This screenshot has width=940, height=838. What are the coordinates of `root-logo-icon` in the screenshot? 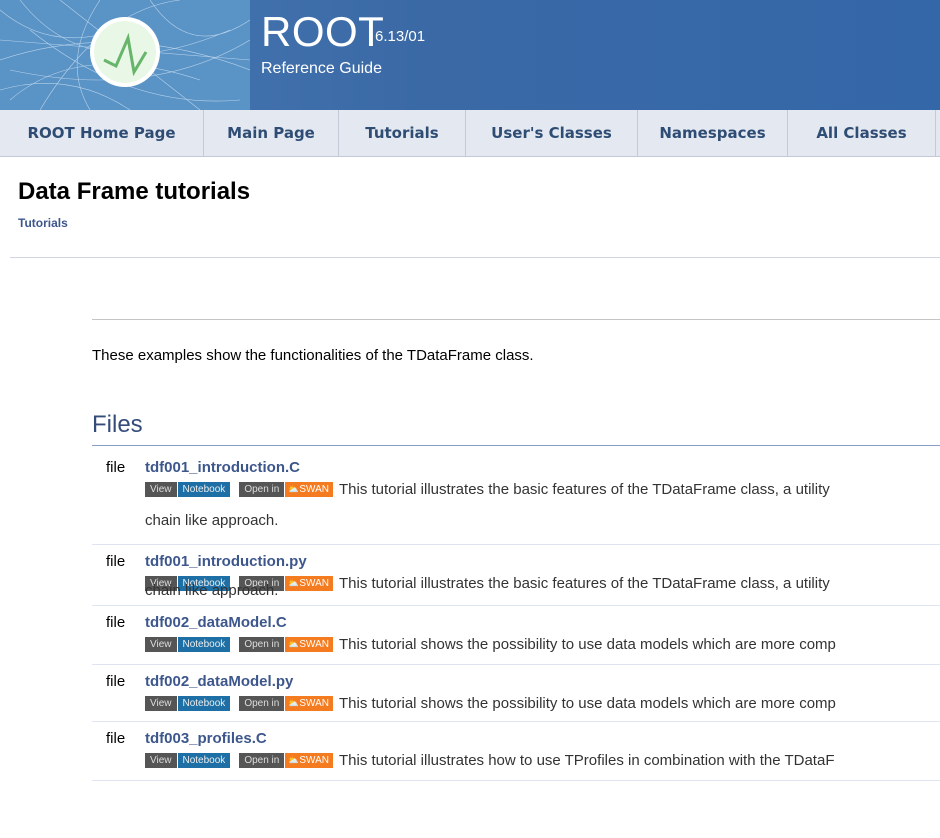 It's located at (125, 55).